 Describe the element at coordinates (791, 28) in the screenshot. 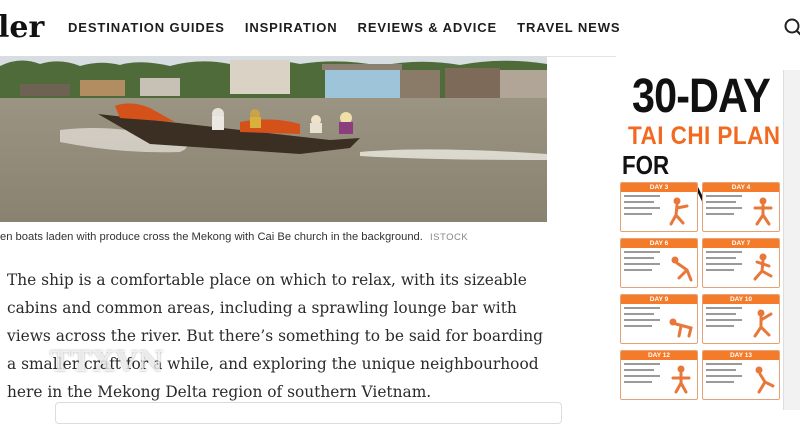

I see `search-icon` at that location.